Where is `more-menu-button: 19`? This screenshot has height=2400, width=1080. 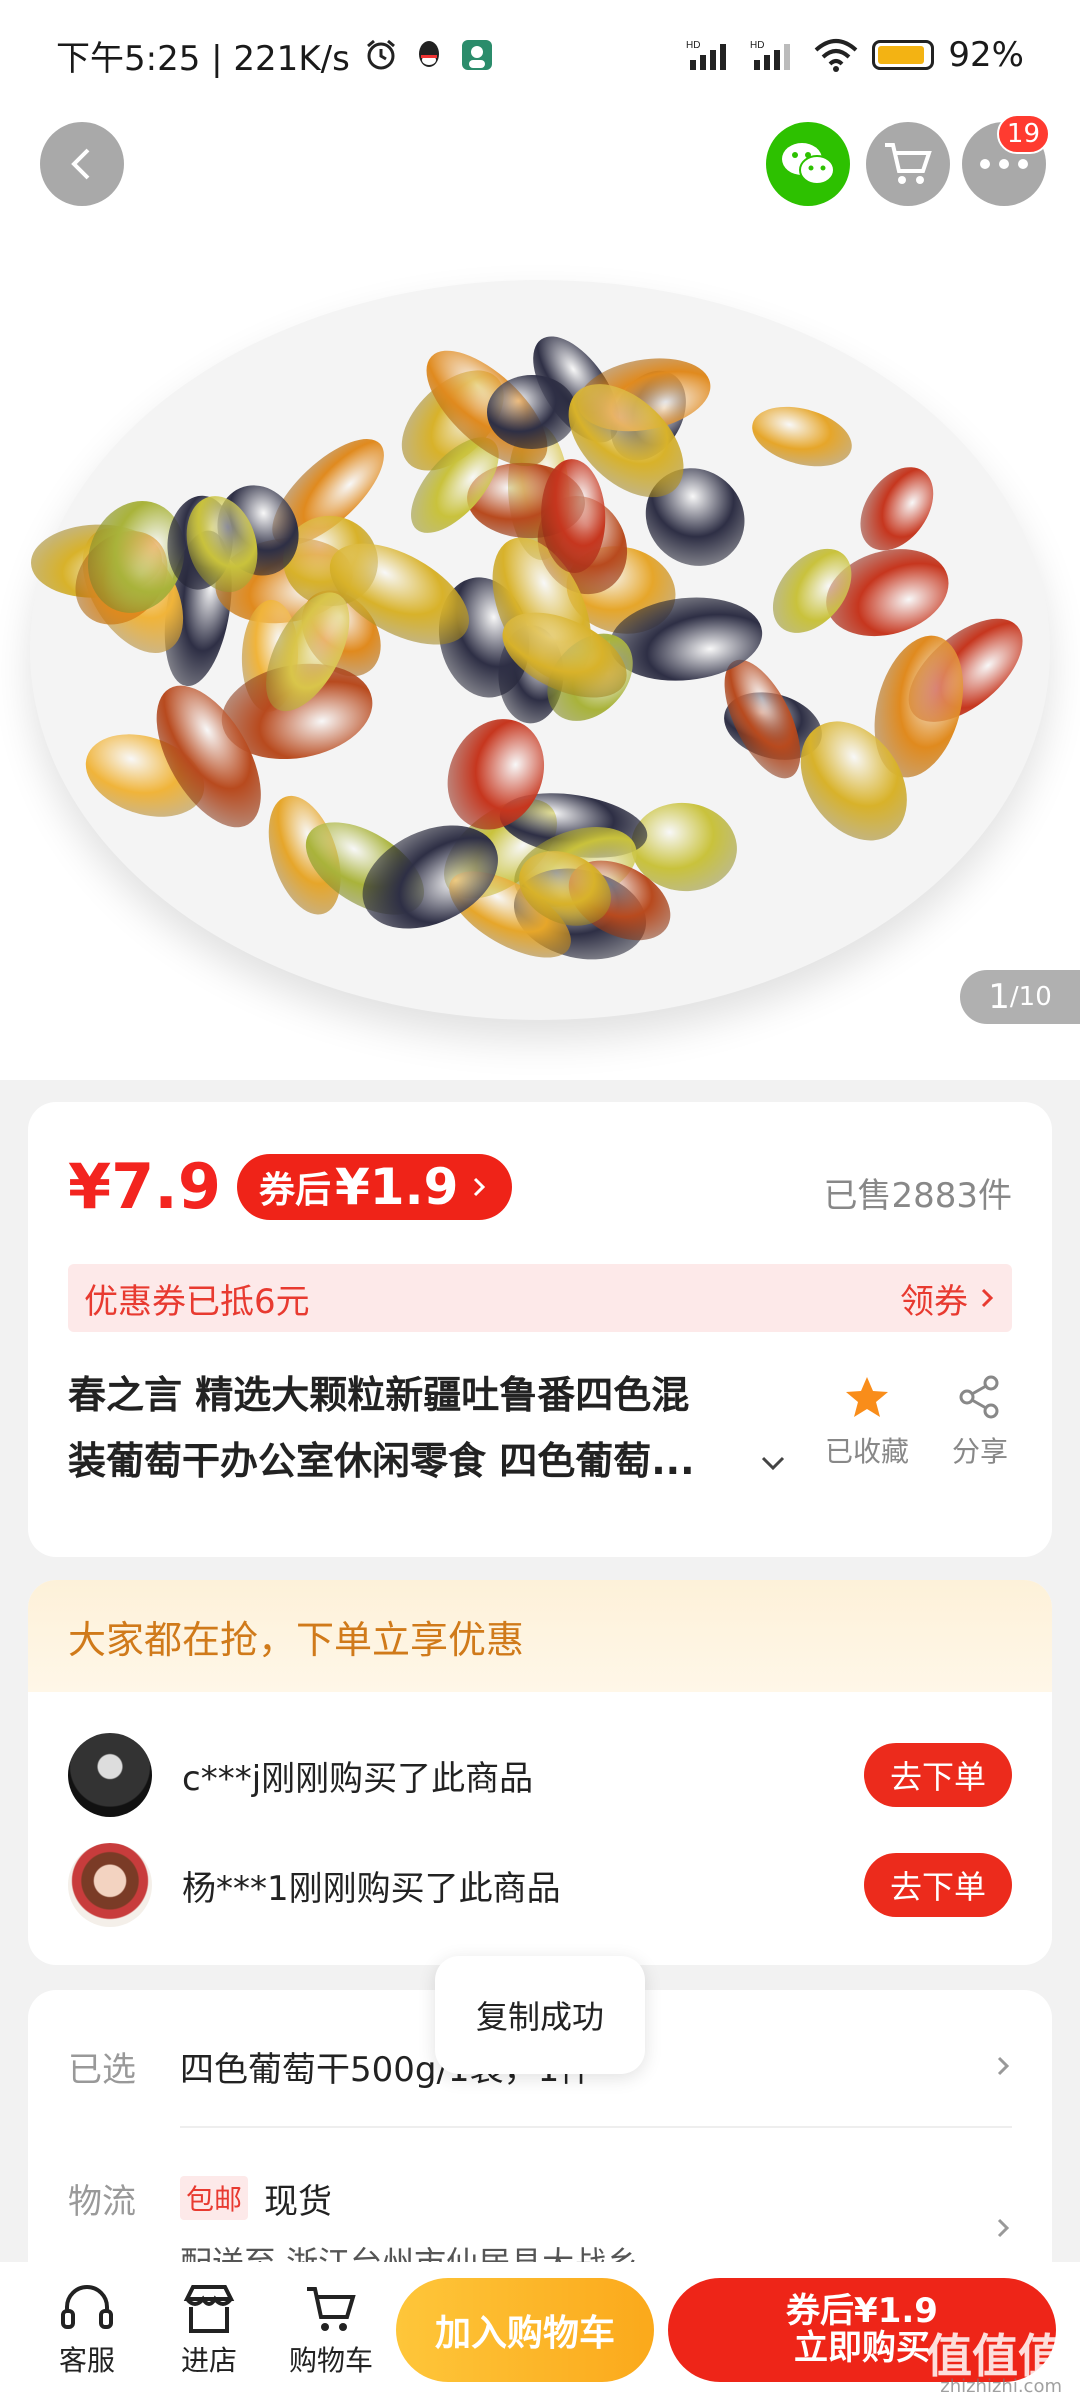
more-menu-button: 19 is located at coordinates (1006, 160).